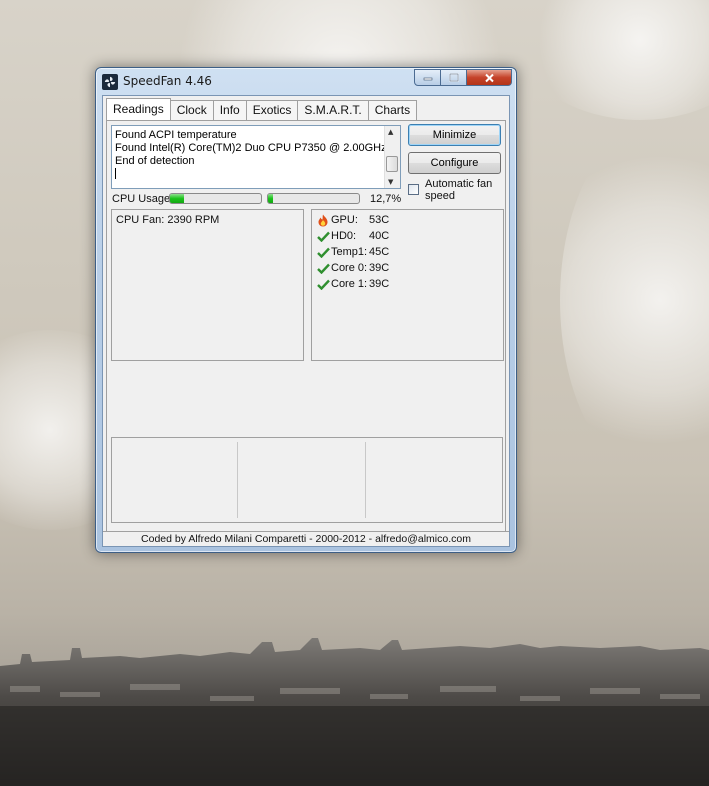  I want to click on tab-exotics: Exotics, so click(272, 110).